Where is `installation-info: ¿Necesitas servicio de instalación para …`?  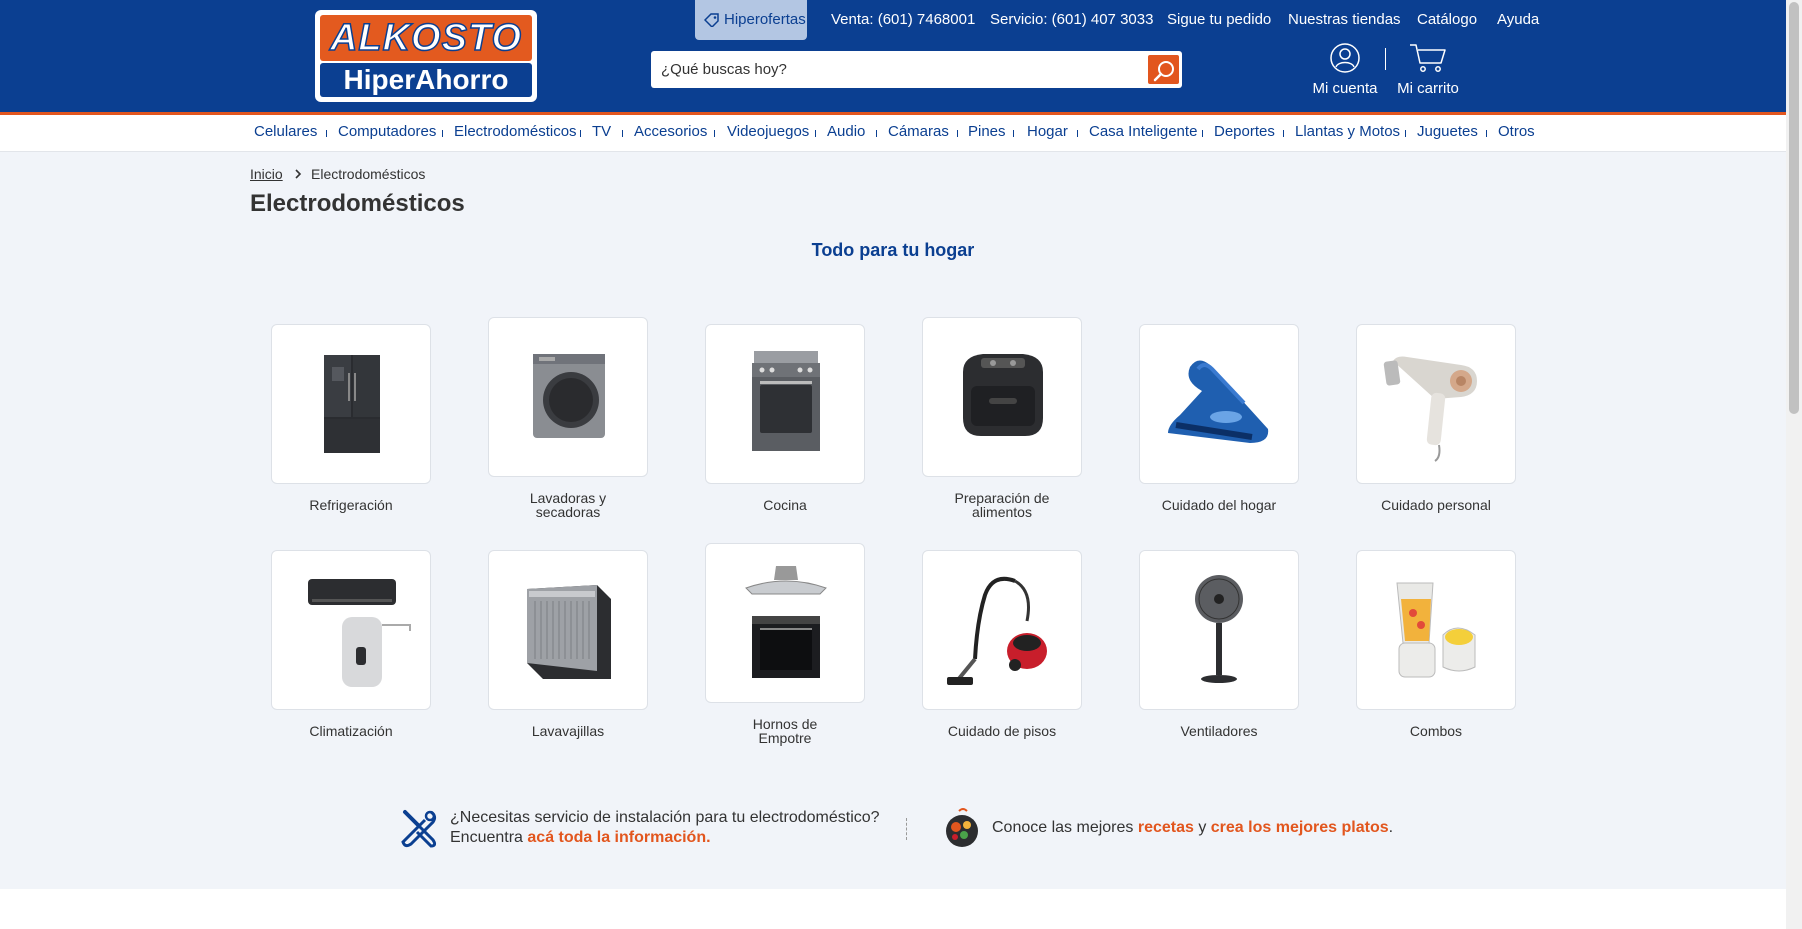 installation-info: ¿Necesitas servicio de instalación para … is located at coordinates (665, 828).